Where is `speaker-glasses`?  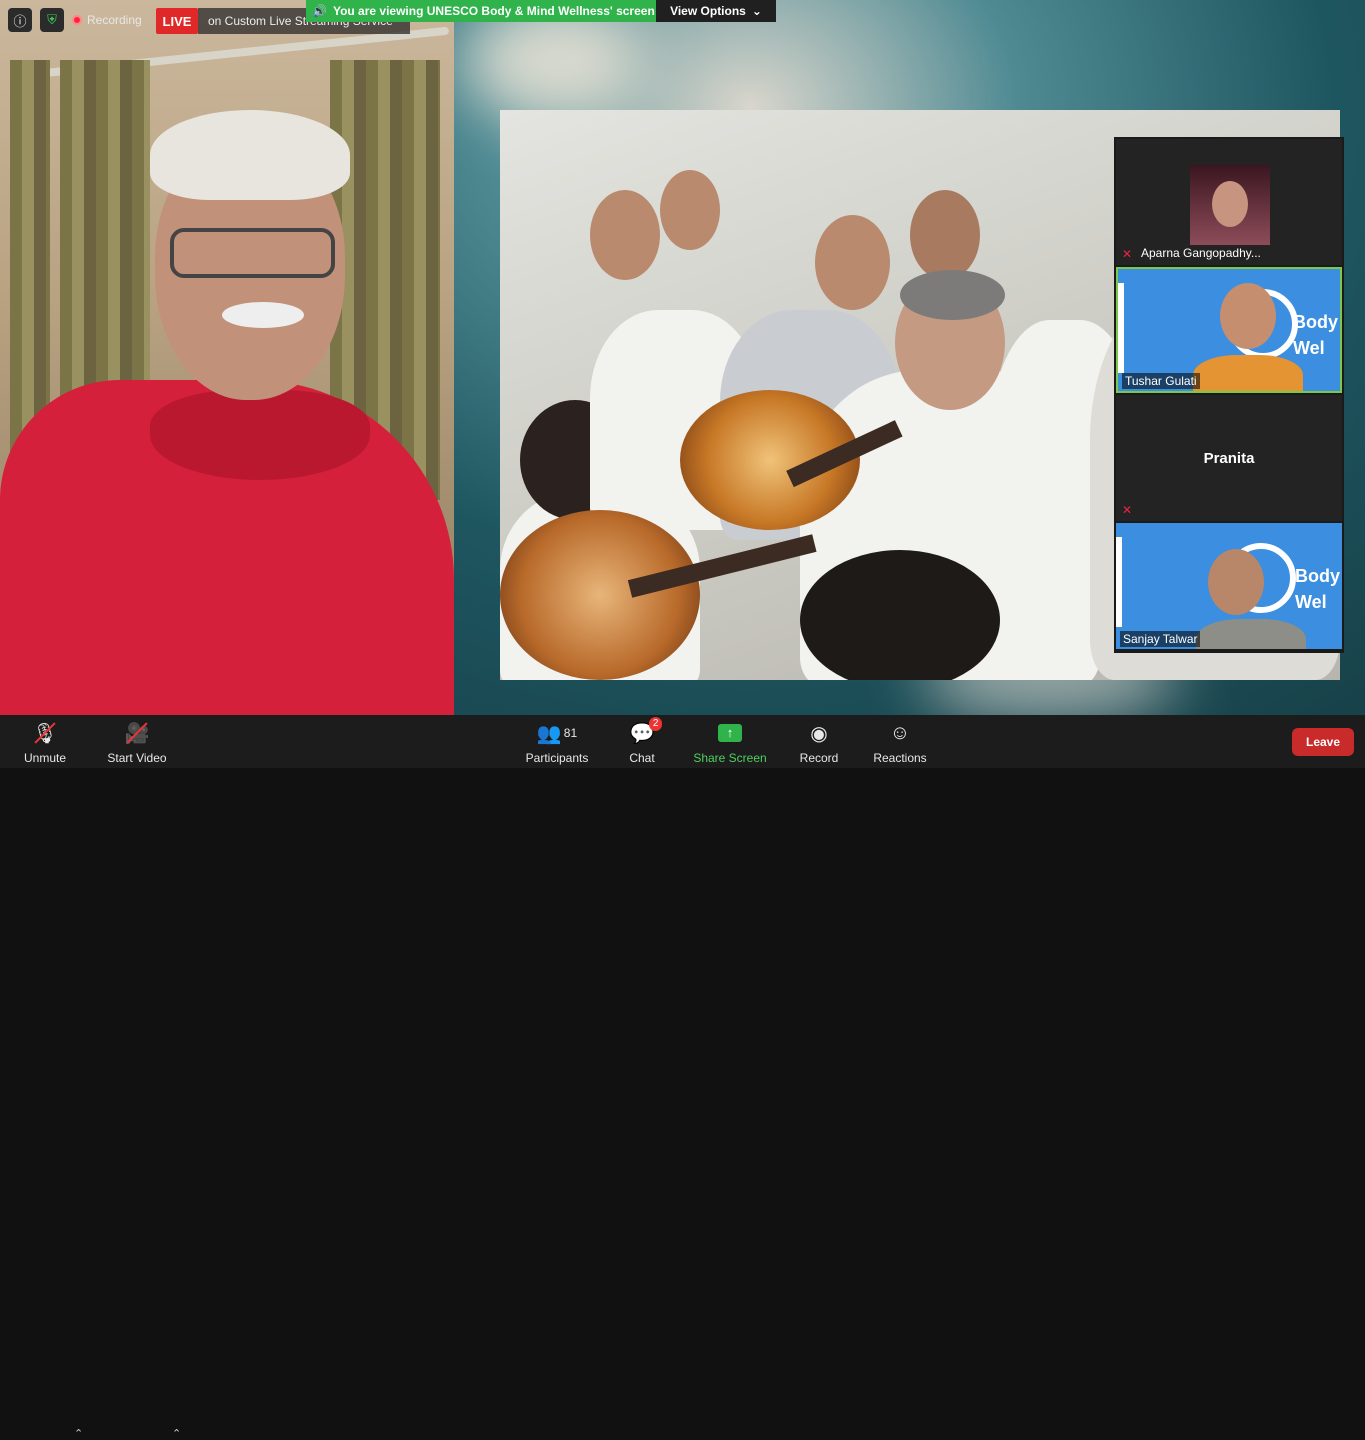
speaker-glasses is located at coordinates (252, 253).